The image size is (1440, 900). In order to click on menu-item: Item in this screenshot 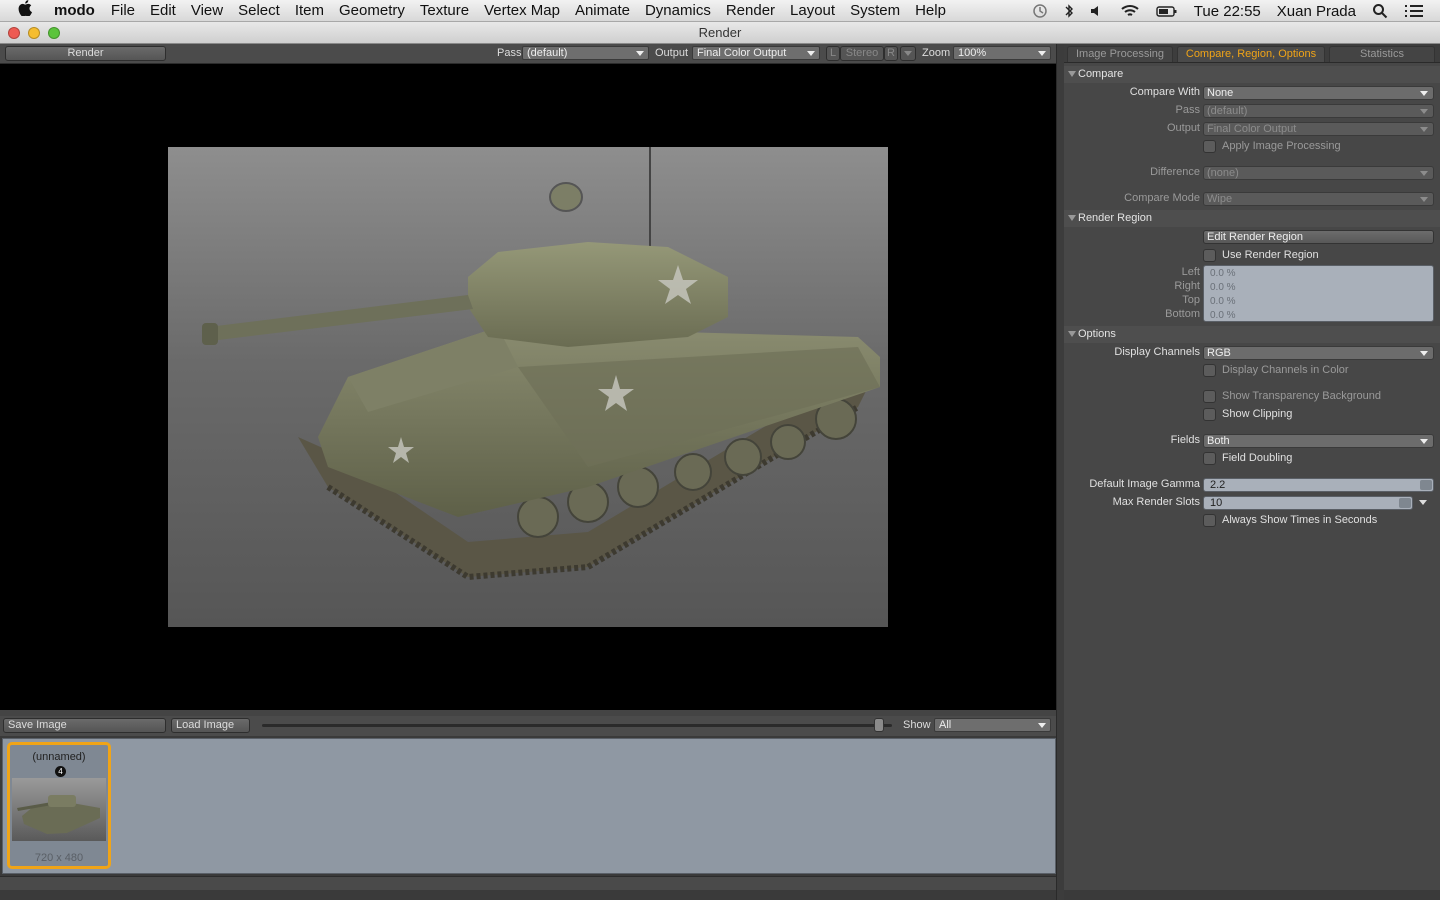, I will do `click(309, 10)`.